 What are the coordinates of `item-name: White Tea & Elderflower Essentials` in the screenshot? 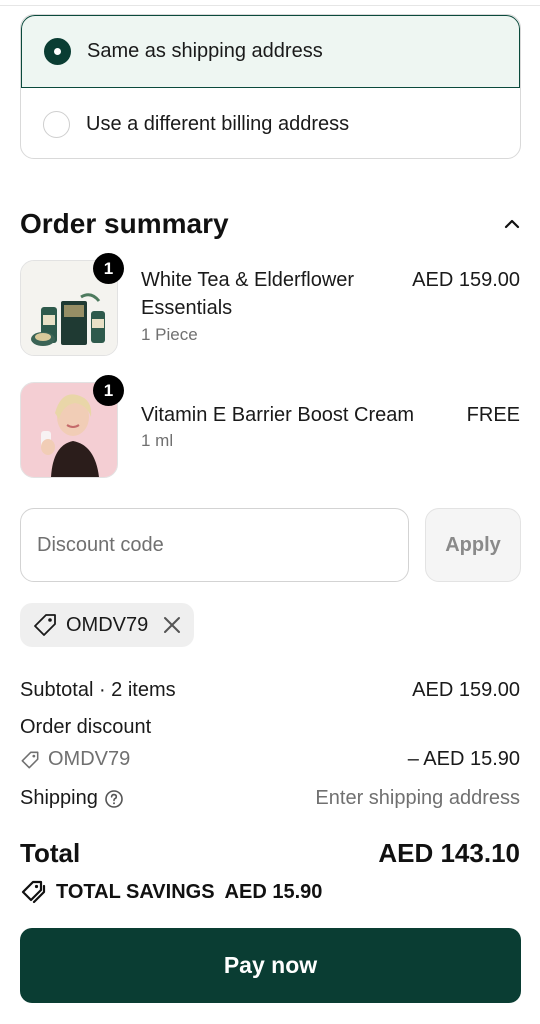 It's located at (247, 294).